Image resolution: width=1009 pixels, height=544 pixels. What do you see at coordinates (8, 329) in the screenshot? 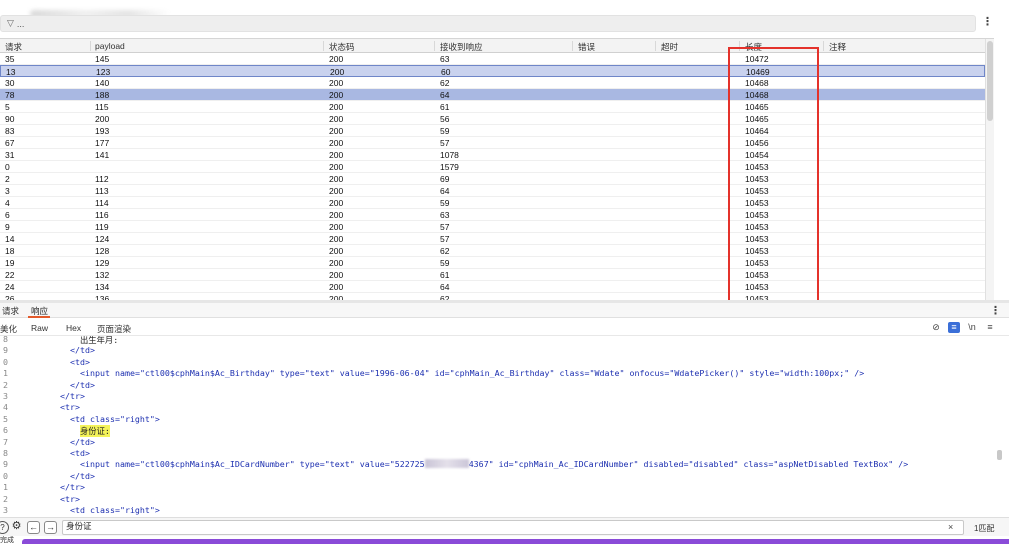
I see `tab-pretty: 美化` at bounding box center [8, 329].